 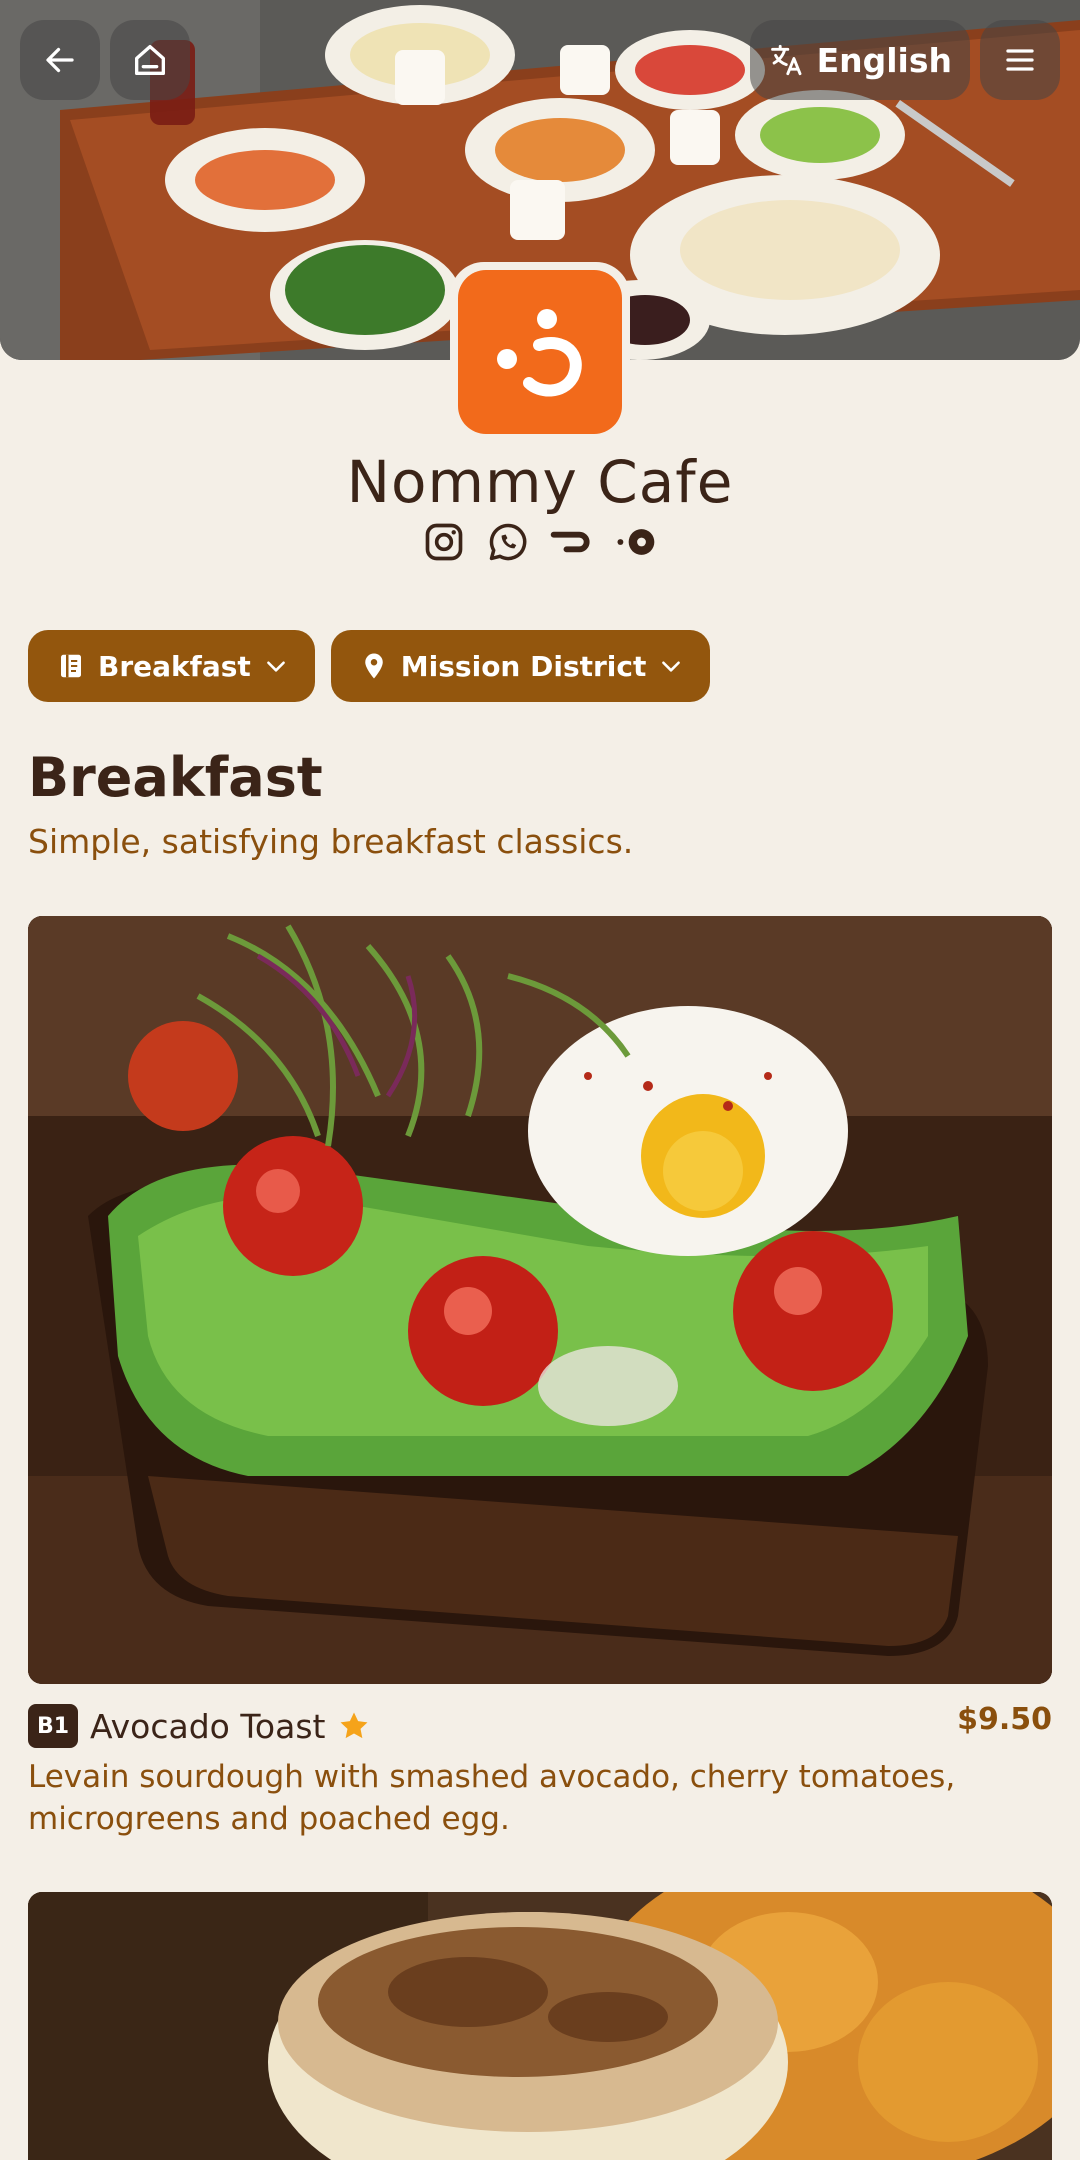 I want to click on menu-selector-label: Breakfast, so click(x=174, y=666).